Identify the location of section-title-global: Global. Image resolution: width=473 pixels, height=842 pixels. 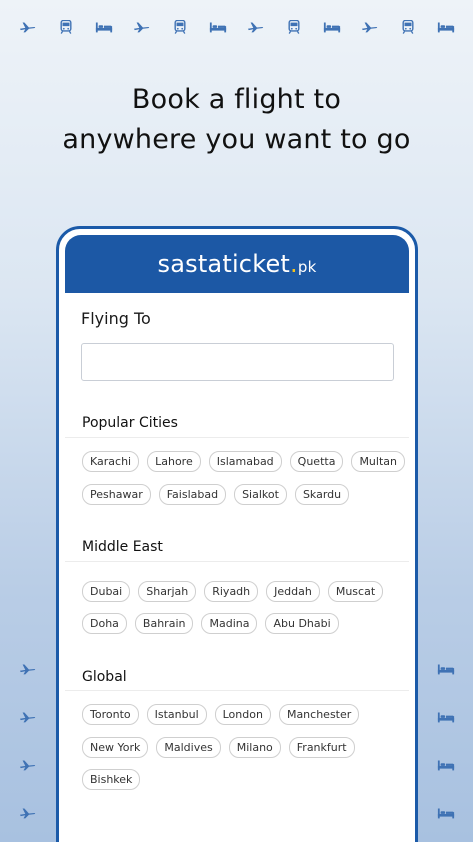
(104, 677).